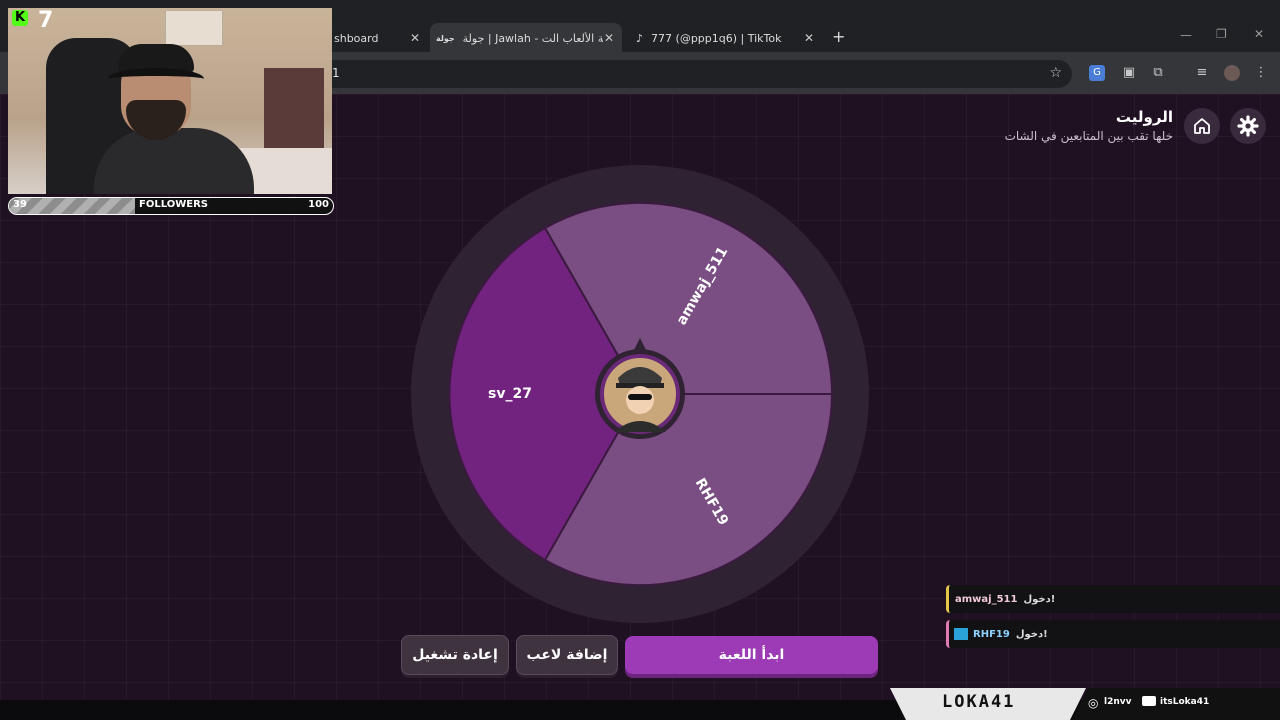 The width and height of the screenshot is (1280, 720). Describe the element at coordinates (194, 28) in the screenshot. I see `air-conditioner` at that location.